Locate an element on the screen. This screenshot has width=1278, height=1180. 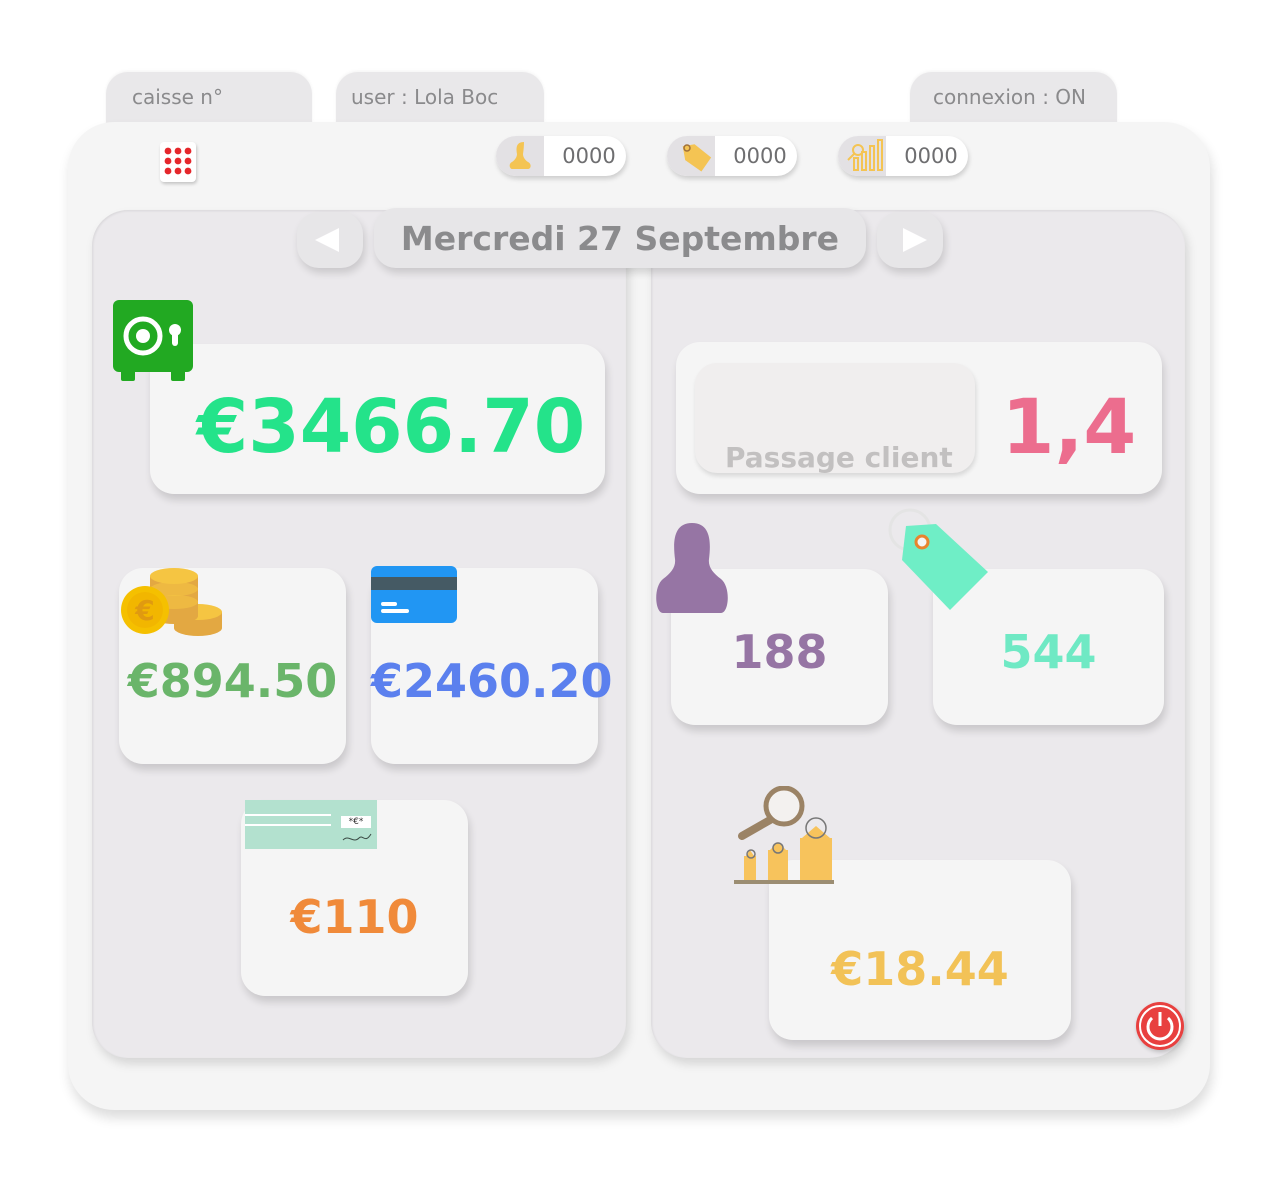
chevron-left-icon is located at coordinates (327, 240).